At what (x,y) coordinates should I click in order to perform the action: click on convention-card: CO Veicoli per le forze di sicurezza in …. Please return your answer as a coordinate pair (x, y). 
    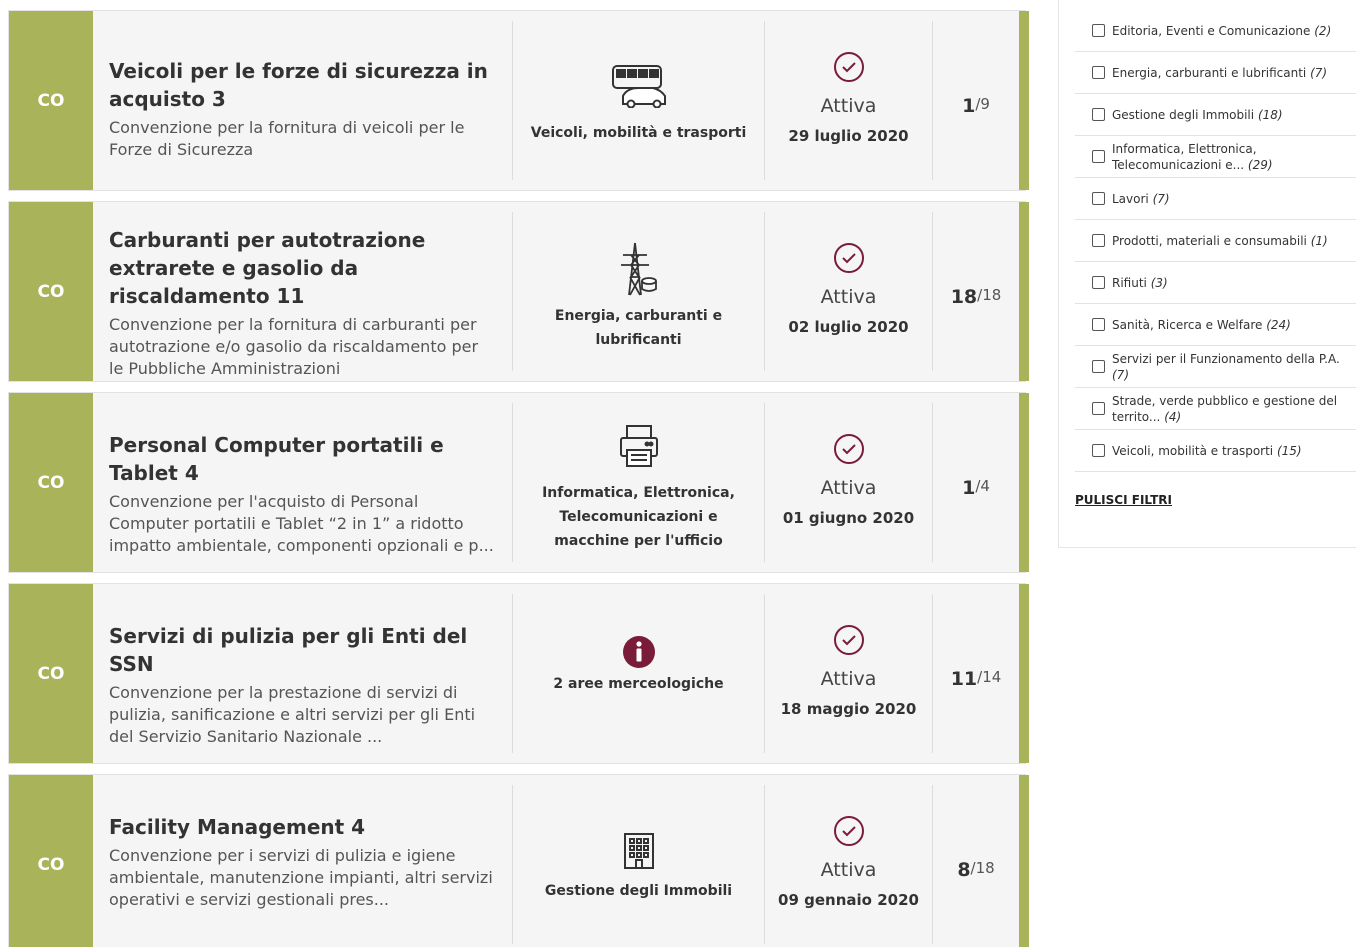
    Looking at the image, I should click on (518, 100).